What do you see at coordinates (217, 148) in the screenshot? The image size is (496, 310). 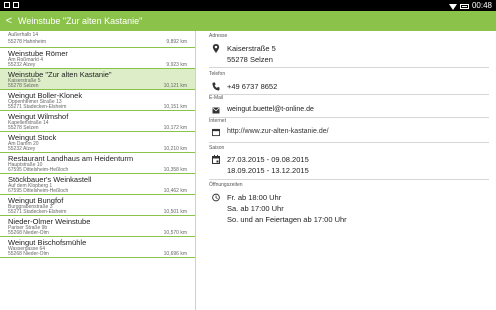 I see `season-label: Saison` at bounding box center [217, 148].